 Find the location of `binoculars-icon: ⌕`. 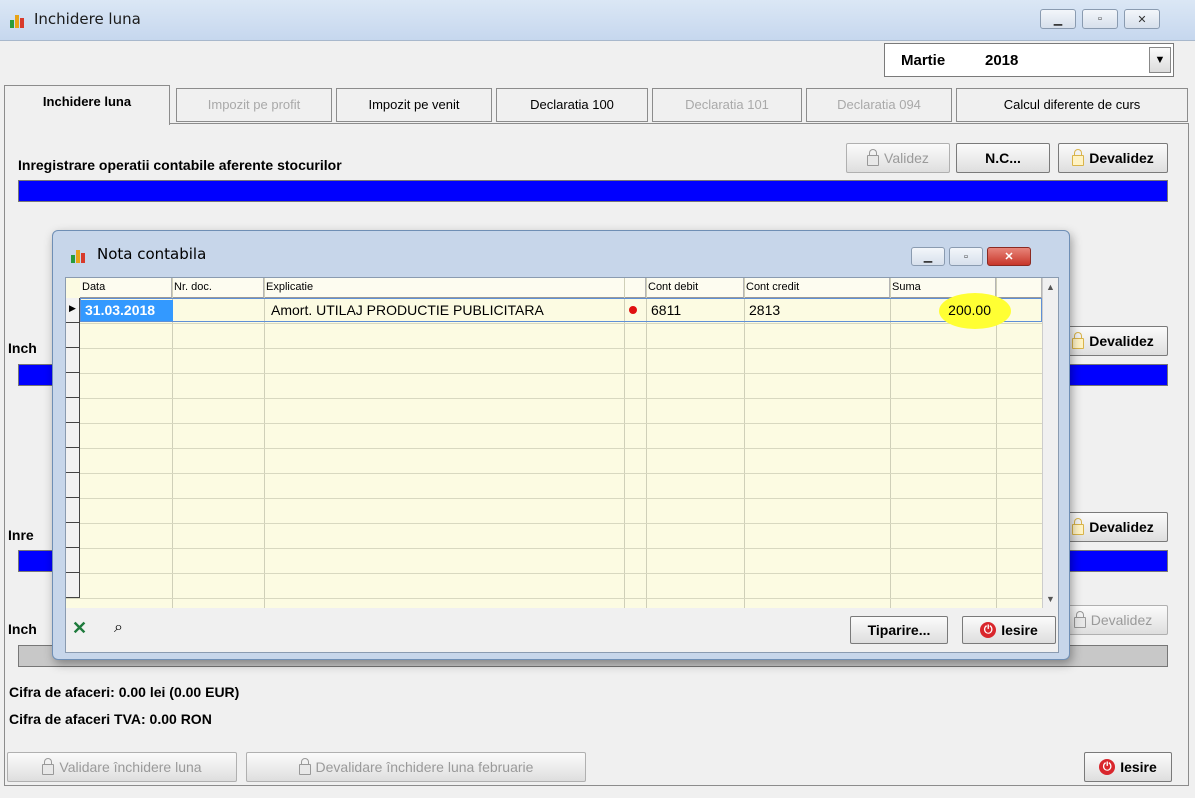

binoculars-icon: ⌕ is located at coordinates (125, 628).